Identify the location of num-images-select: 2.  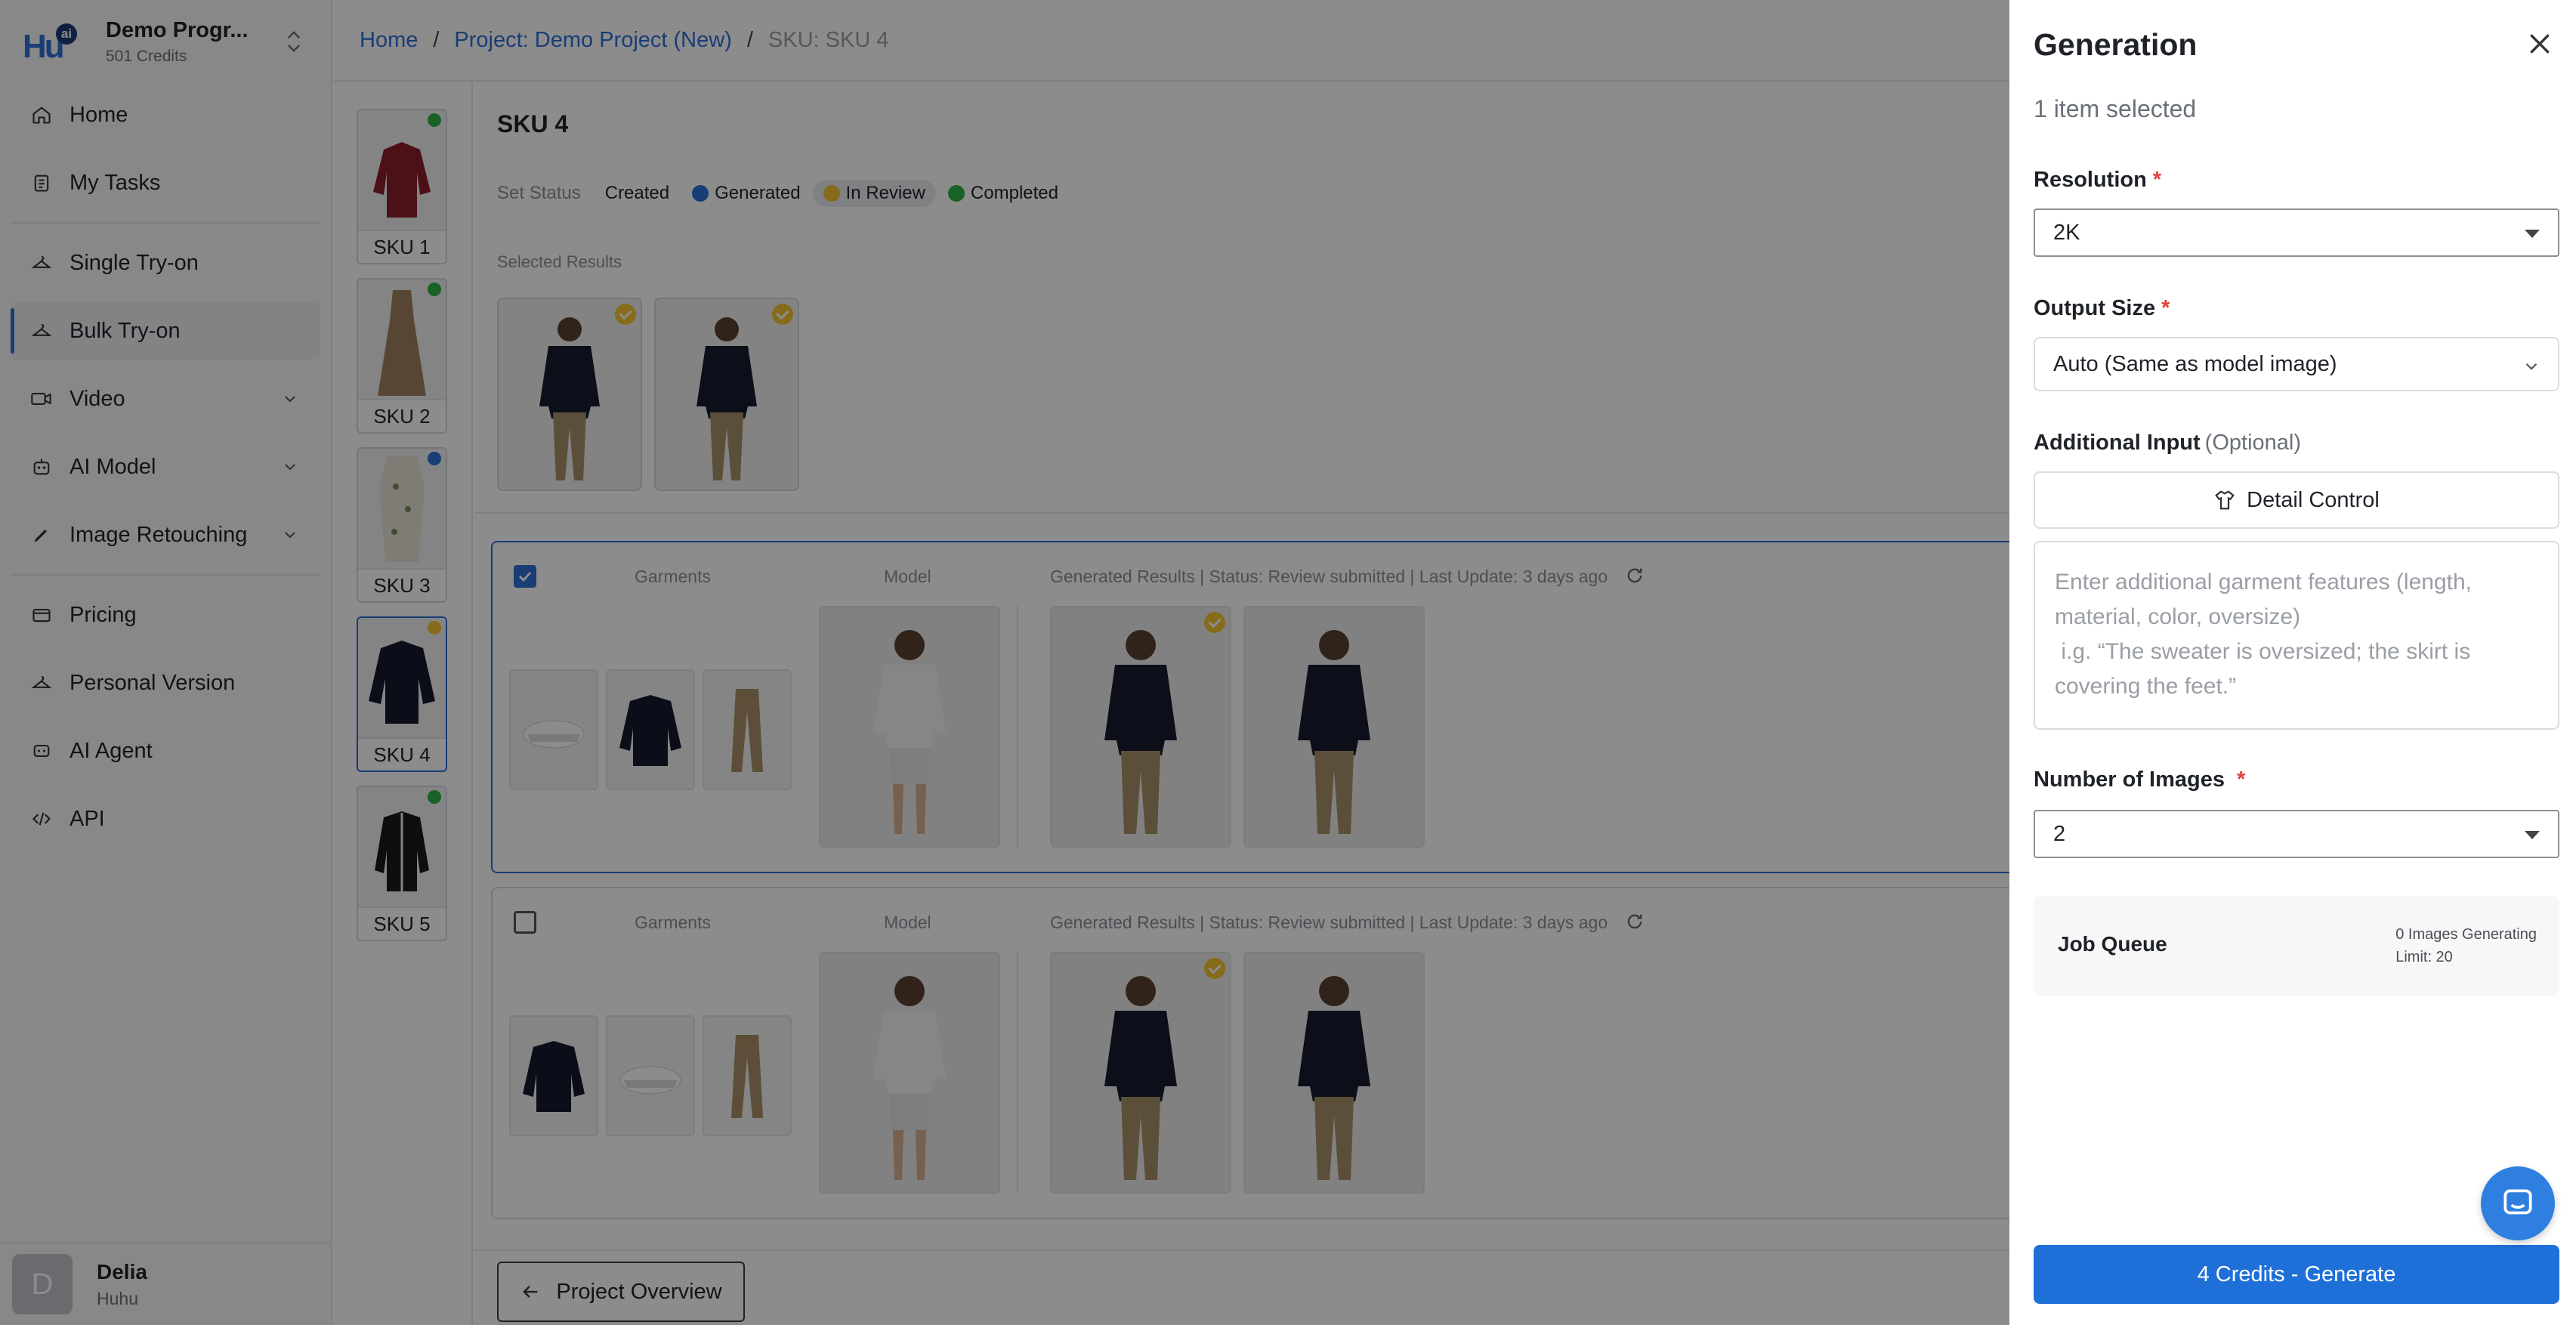
(2296, 834).